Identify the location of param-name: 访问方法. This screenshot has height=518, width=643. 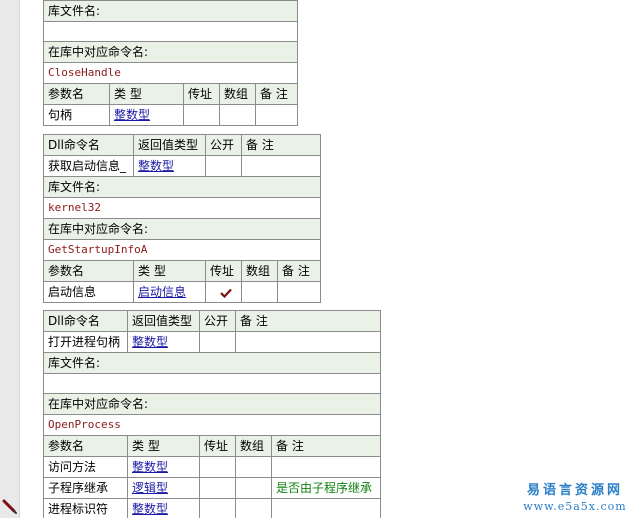
(85, 467).